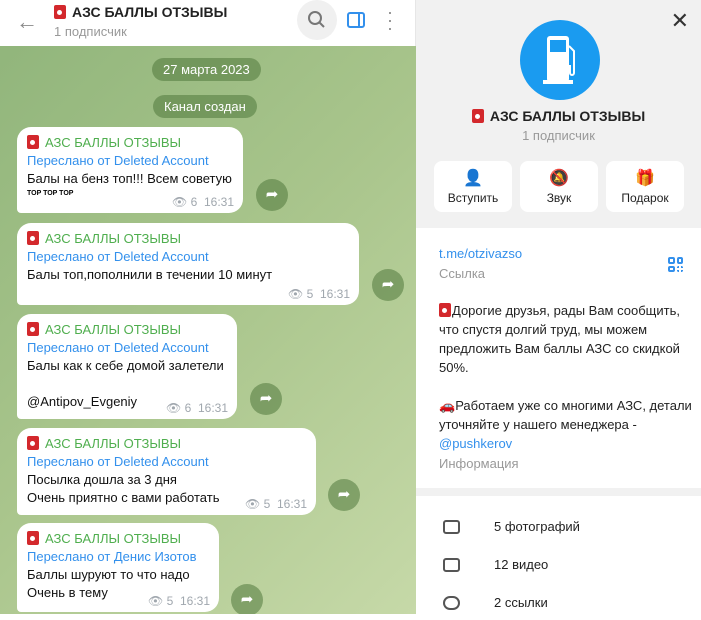 This screenshot has height=620, width=701. What do you see at coordinates (559, 178) in the screenshot?
I see `bell-muted-icon: 🔕` at bounding box center [559, 178].